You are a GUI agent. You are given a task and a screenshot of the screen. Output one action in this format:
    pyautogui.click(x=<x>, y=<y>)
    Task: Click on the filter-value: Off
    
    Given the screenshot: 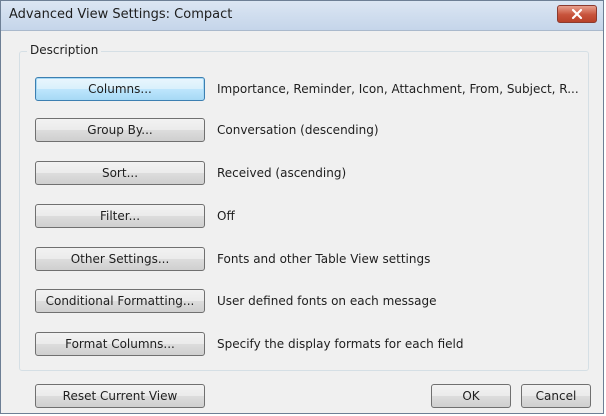 What is the action you would take?
    pyautogui.click(x=226, y=216)
    